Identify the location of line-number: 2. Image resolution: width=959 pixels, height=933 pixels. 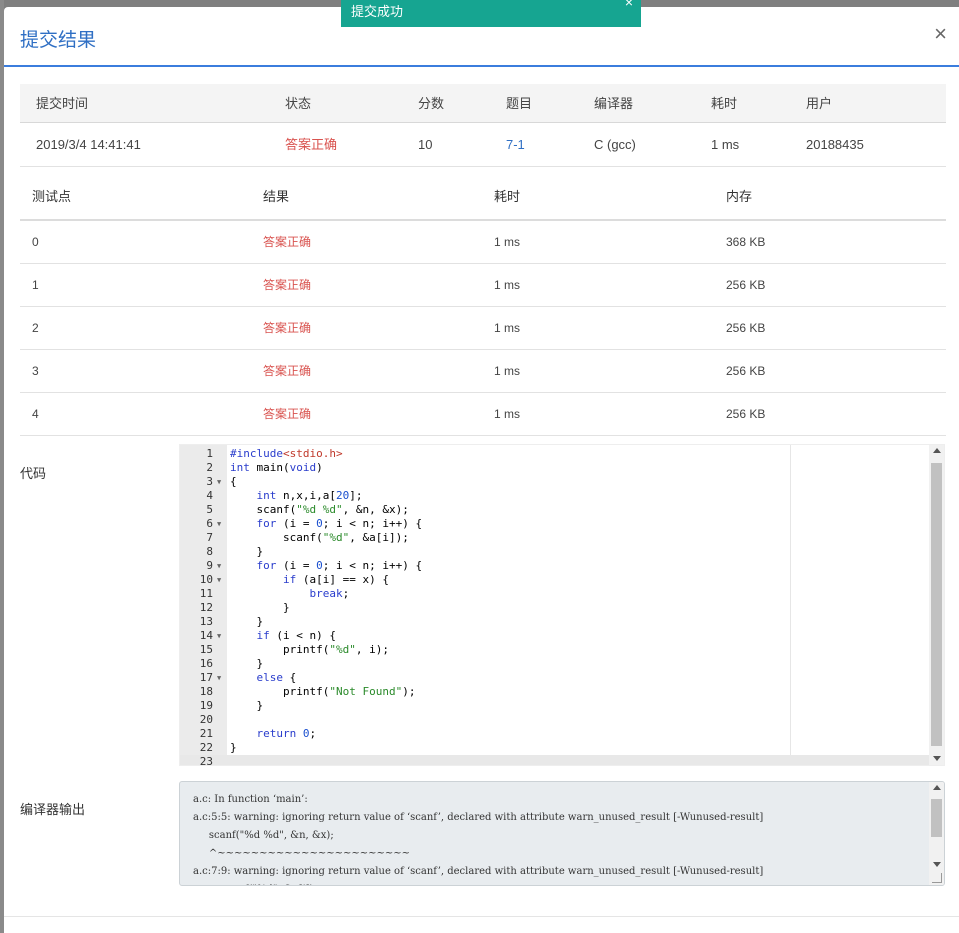
(209, 467).